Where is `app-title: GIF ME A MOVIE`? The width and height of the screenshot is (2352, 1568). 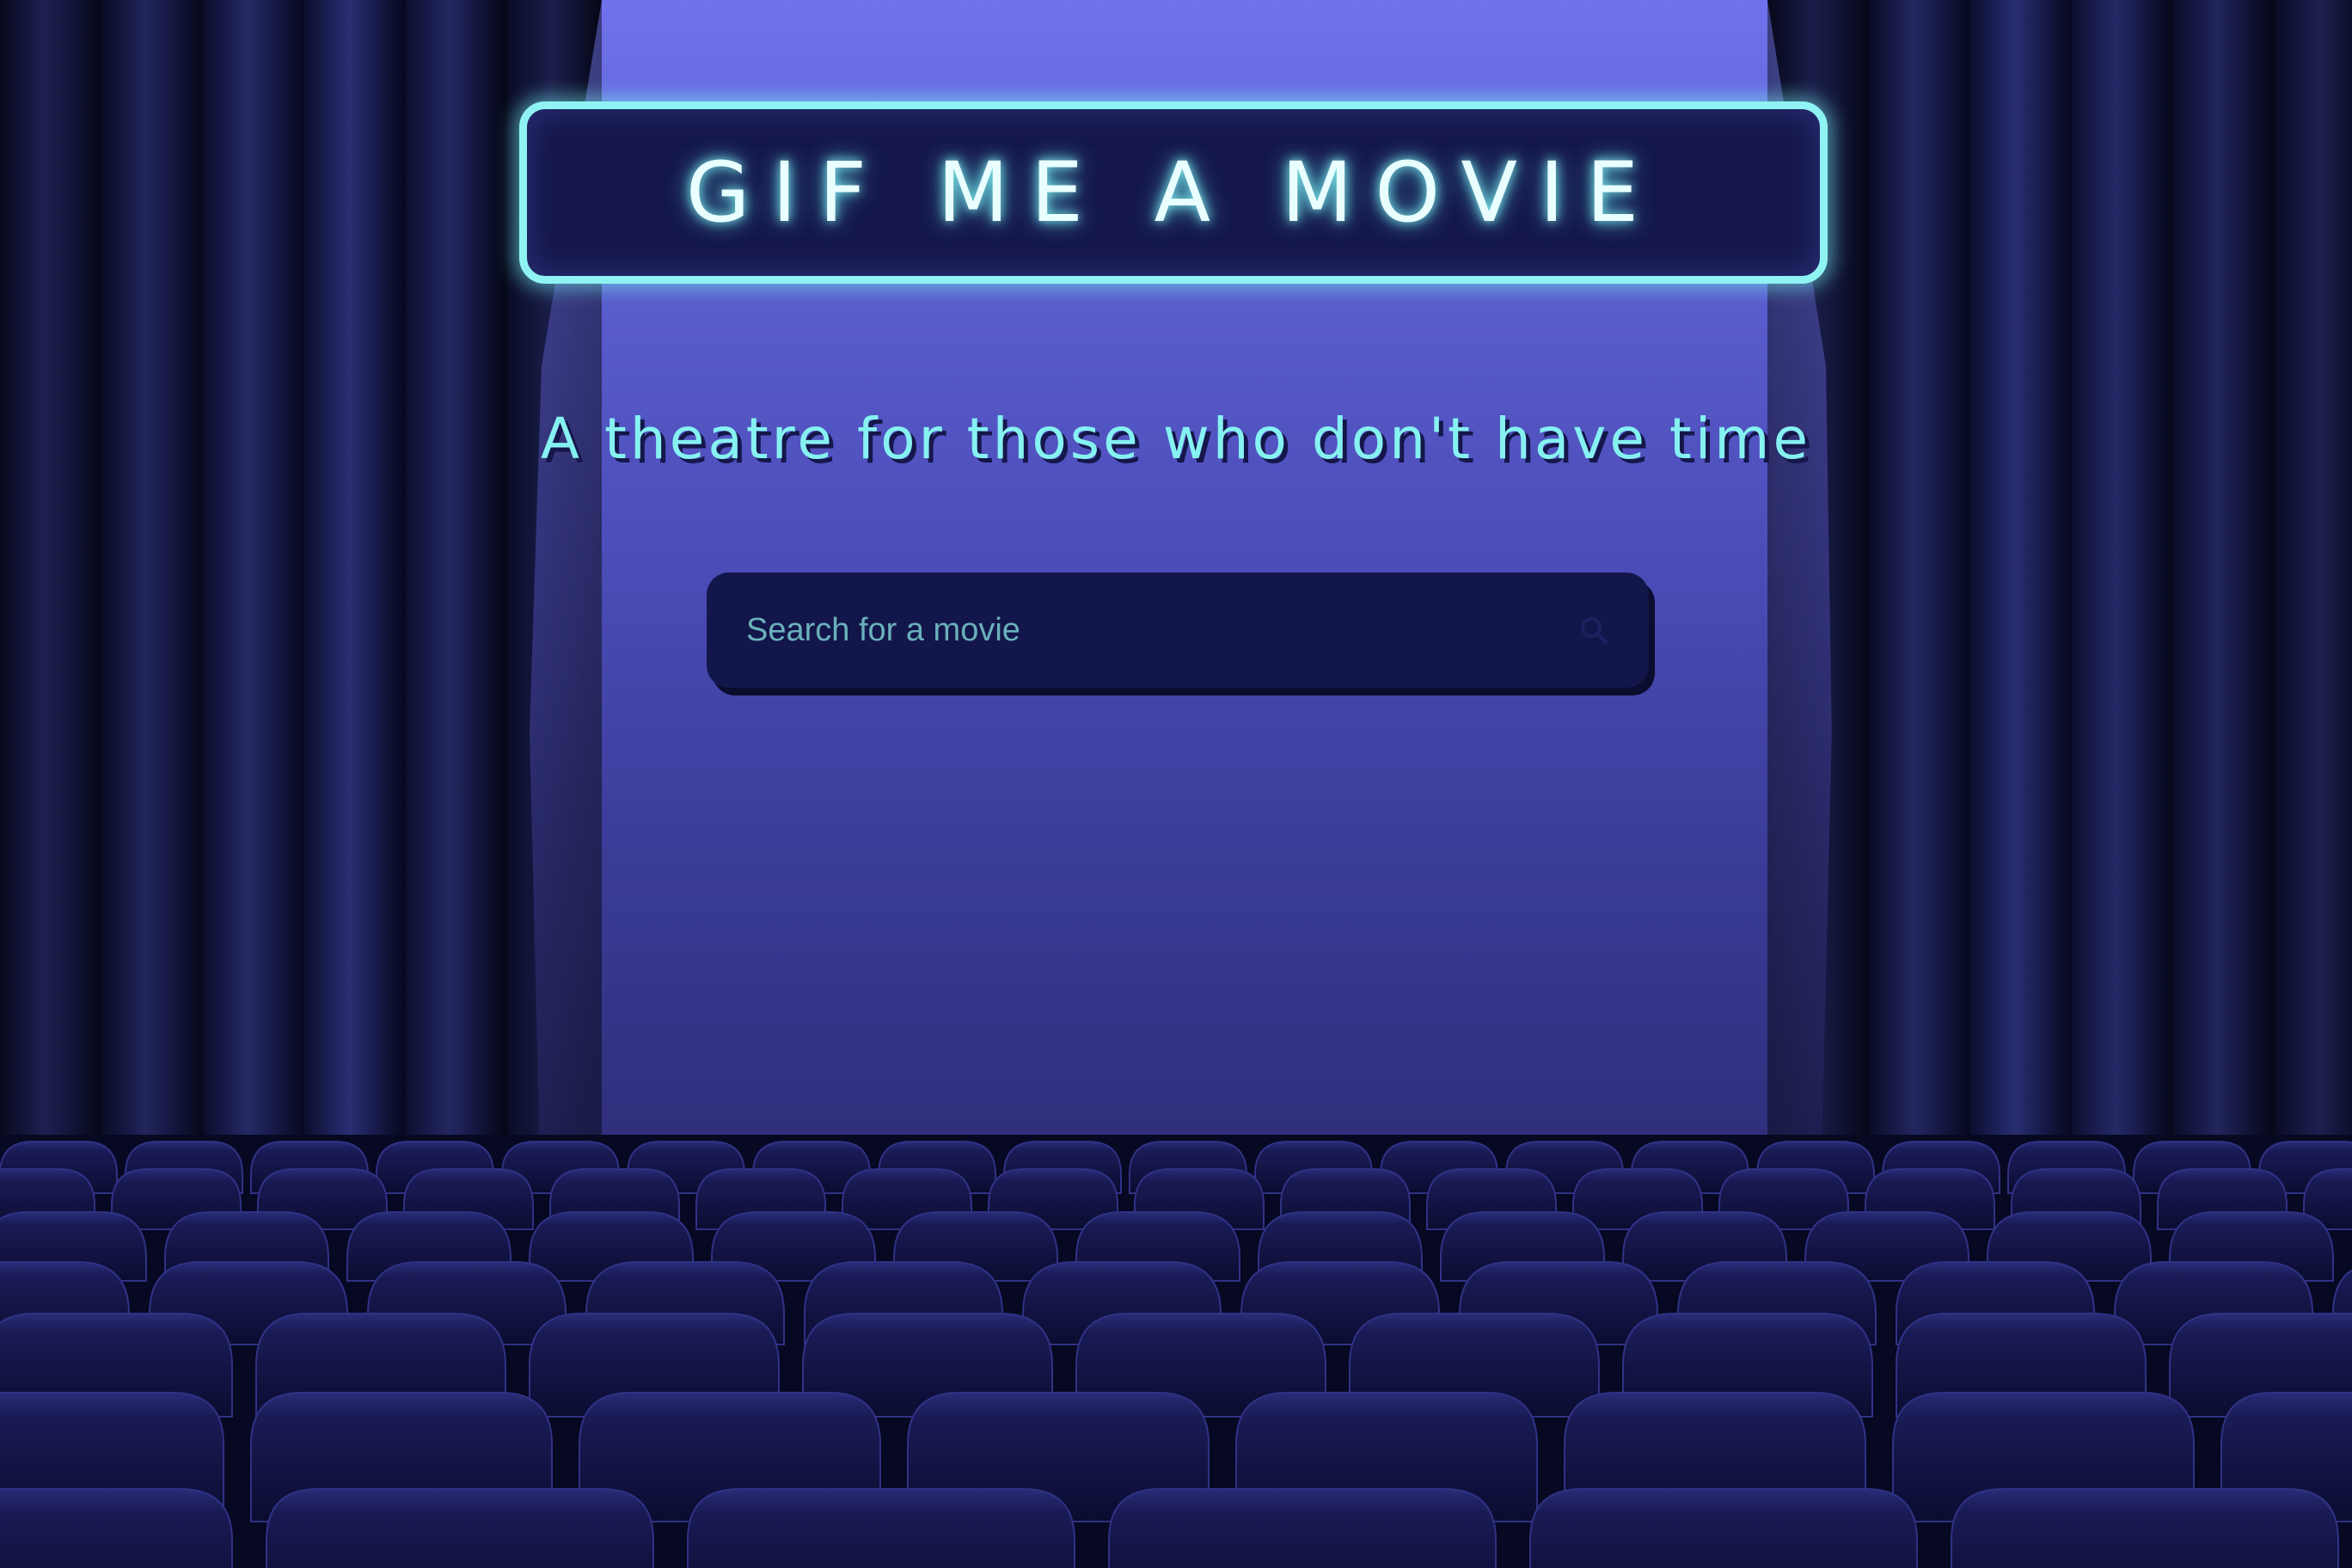
app-title: GIF ME A MOVIE is located at coordinates (1173, 192).